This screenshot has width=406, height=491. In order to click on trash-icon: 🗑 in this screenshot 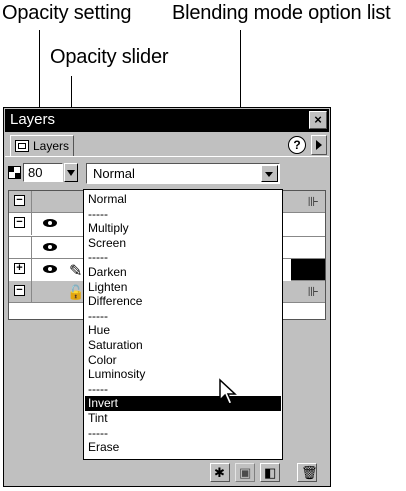, I will do `click(309, 472)`.